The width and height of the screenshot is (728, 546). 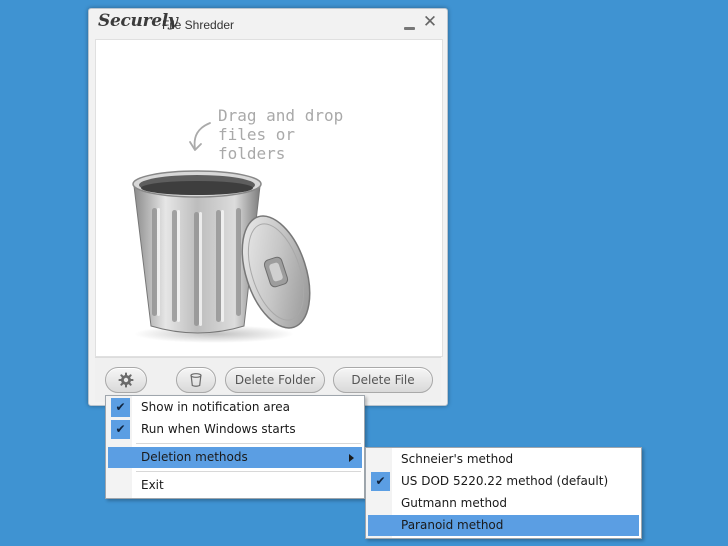 What do you see at coordinates (257, 144) in the screenshot?
I see `drop-hint-line-2: files or folders` at bounding box center [257, 144].